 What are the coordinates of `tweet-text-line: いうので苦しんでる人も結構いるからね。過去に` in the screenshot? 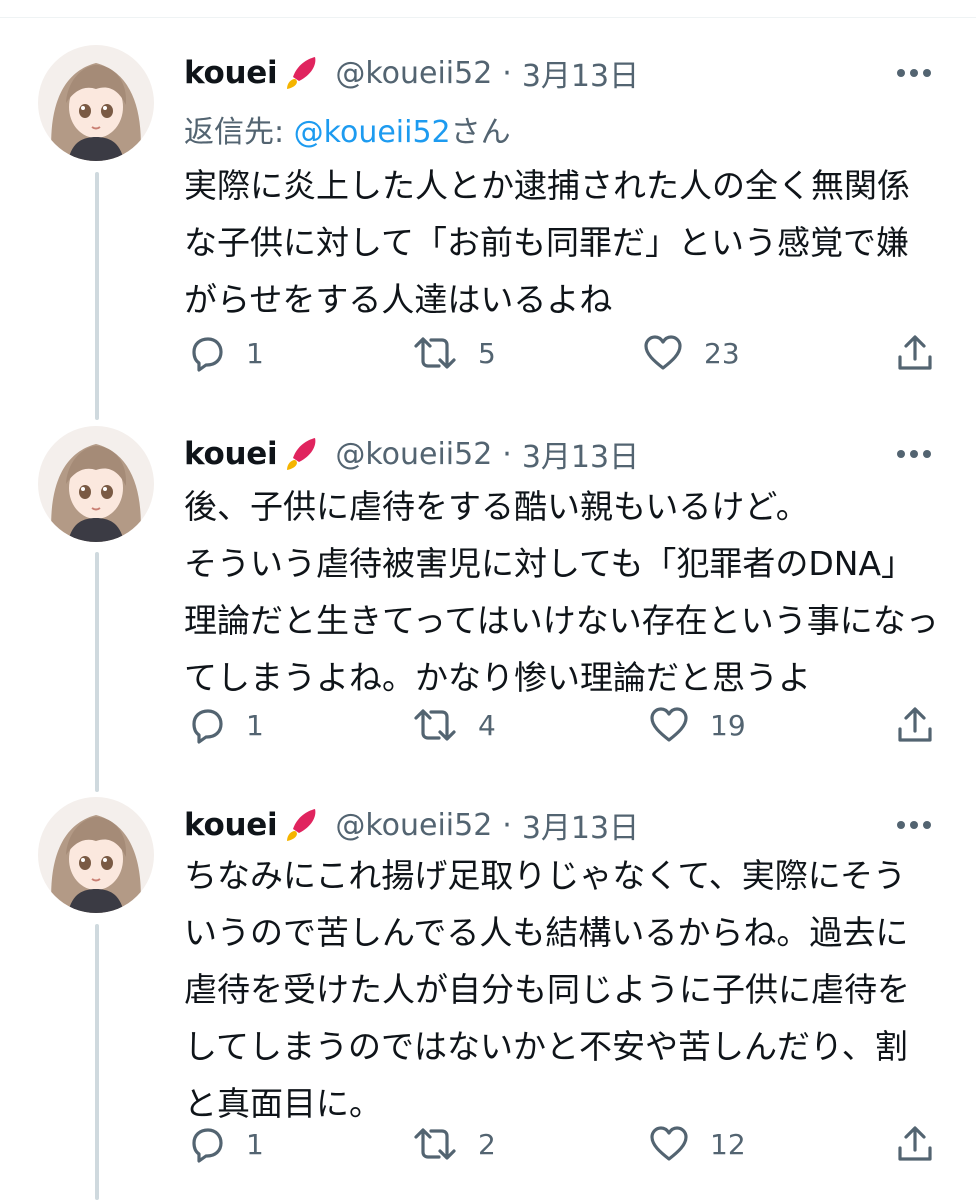 It's located at (546, 932).